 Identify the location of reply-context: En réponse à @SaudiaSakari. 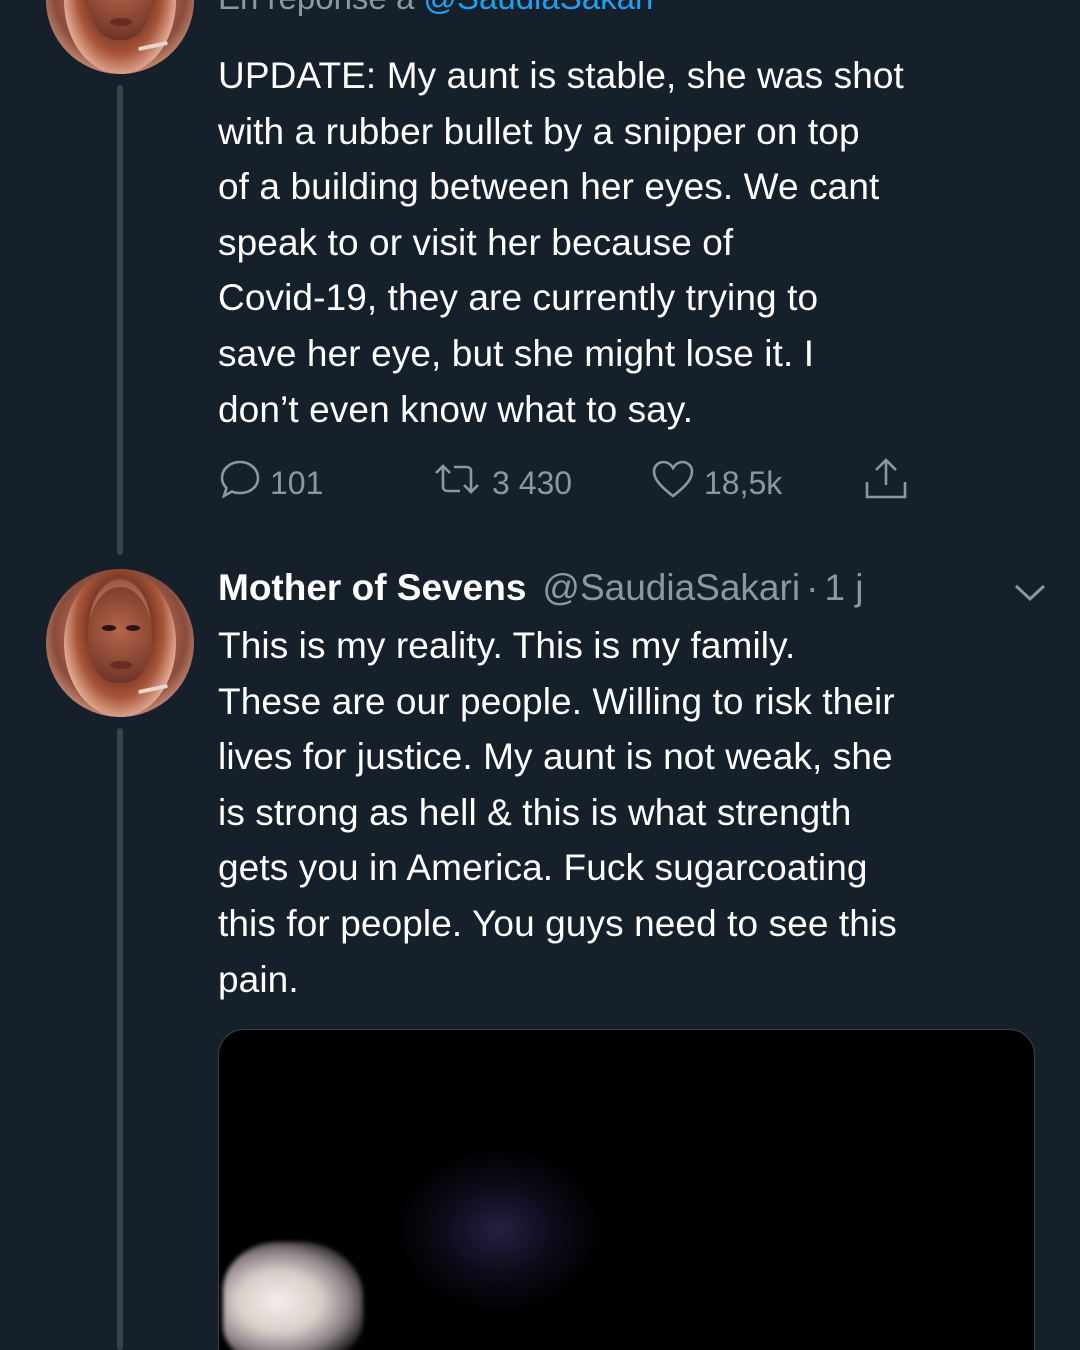
(435, 9).